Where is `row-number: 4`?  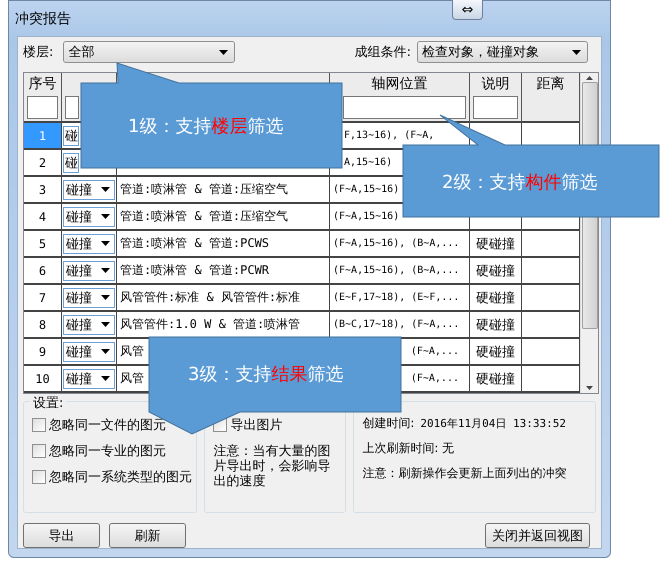 row-number: 4 is located at coordinates (43, 217).